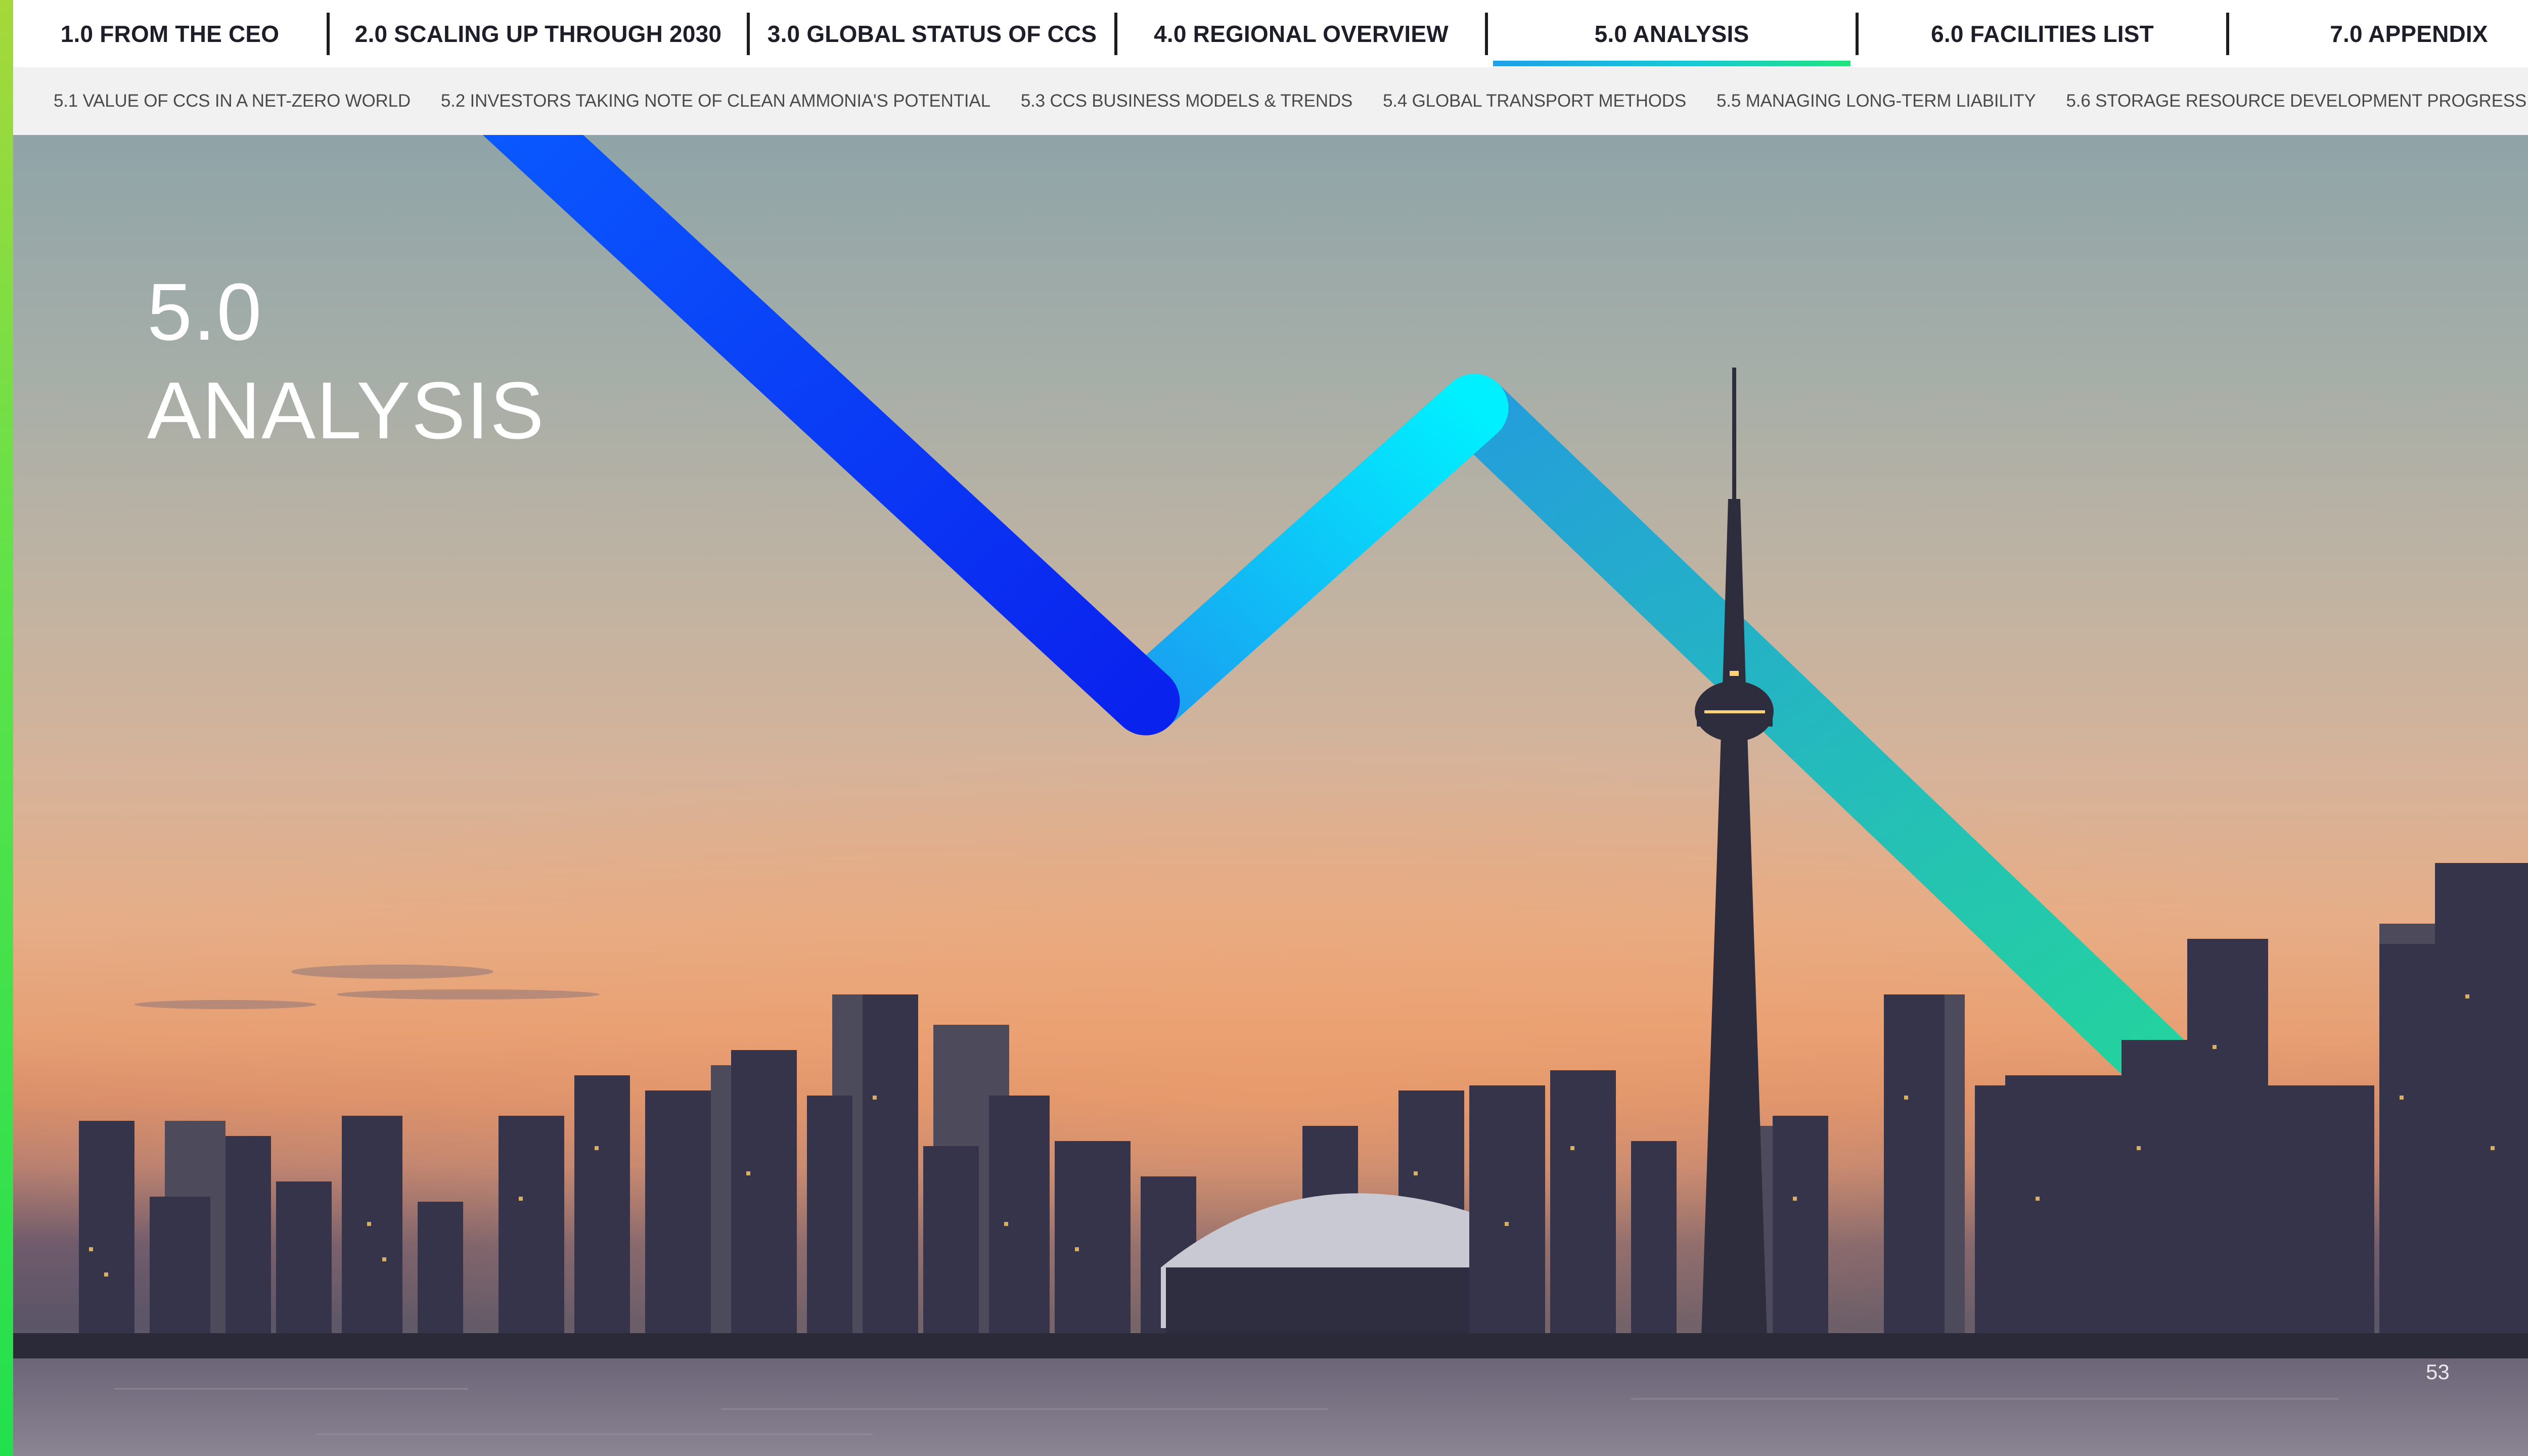 Image resolution: width=2528 pixels, height=1456 pixels. I want to click on lake-water, so click(1271, 1407).